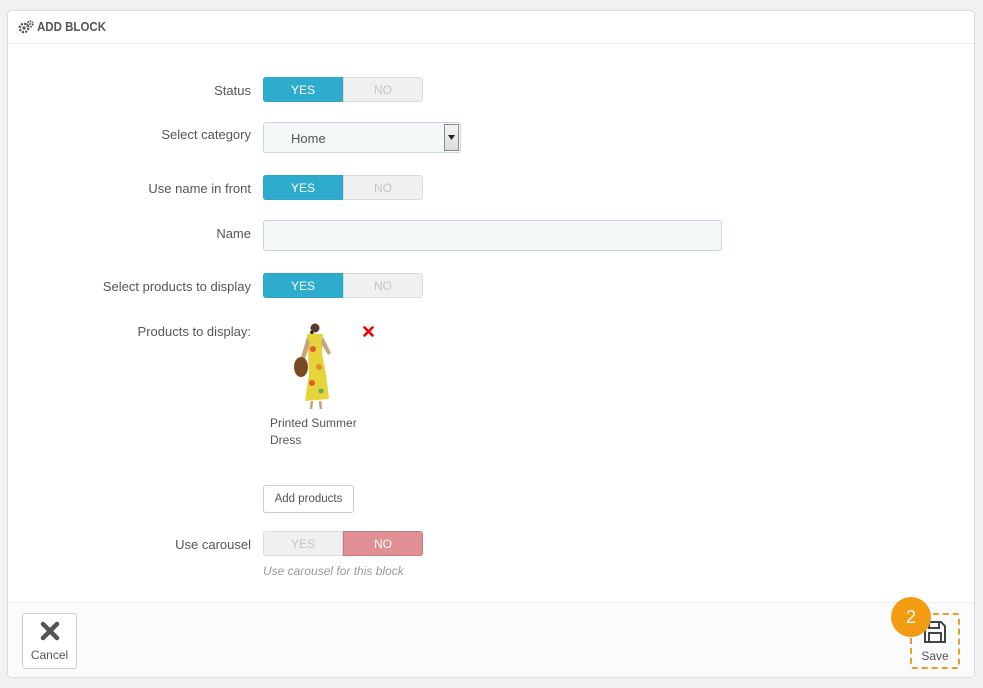  Describe the element at coordinates (491, 27) in the screenshot. I see `panel-heading: ADD BLOCK` at that location.